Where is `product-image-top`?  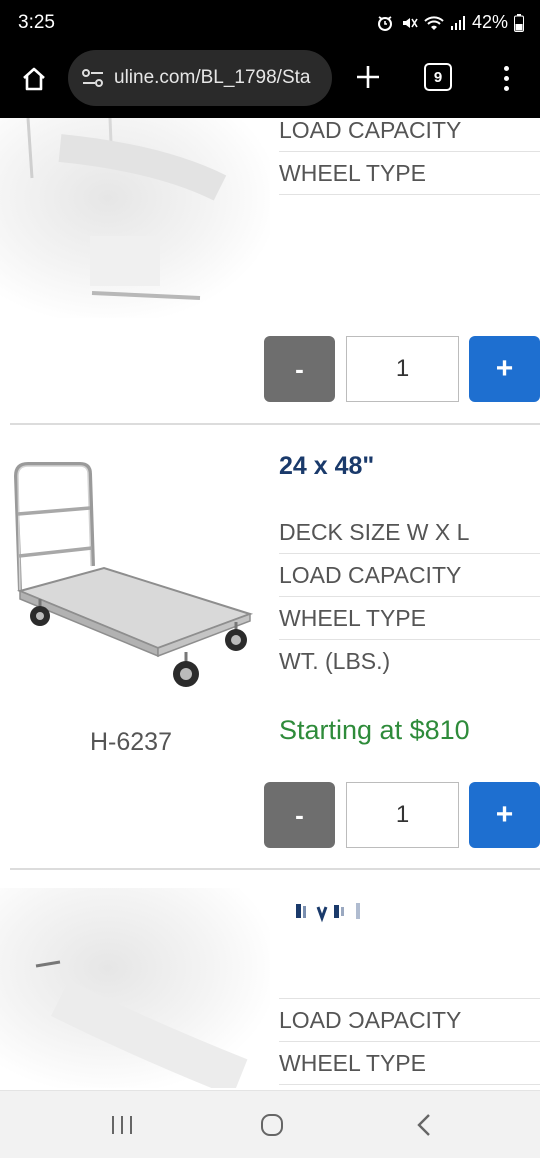 product-image-top is located at coordinates (135, 218).